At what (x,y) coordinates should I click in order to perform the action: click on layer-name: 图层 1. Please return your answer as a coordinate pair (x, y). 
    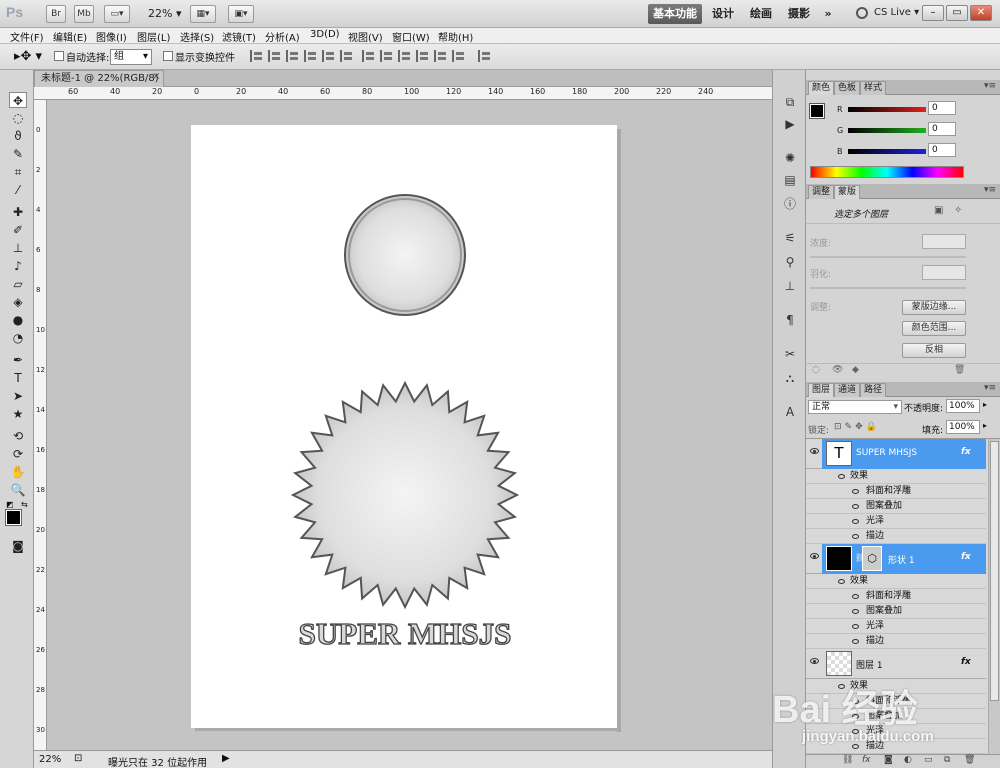
    Looking at the image, I should click on (869, 664).